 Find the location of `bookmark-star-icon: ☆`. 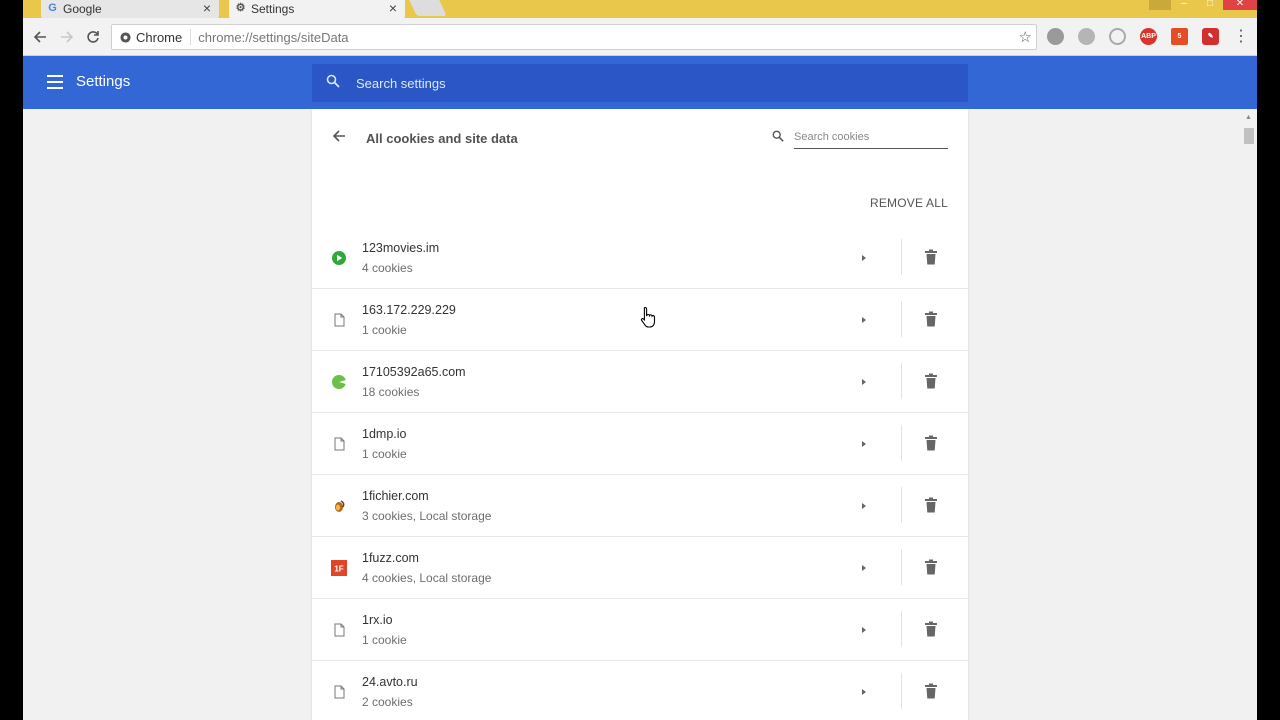

bookmark-star-icon: ☆ is located at coordinates (1025, 37).